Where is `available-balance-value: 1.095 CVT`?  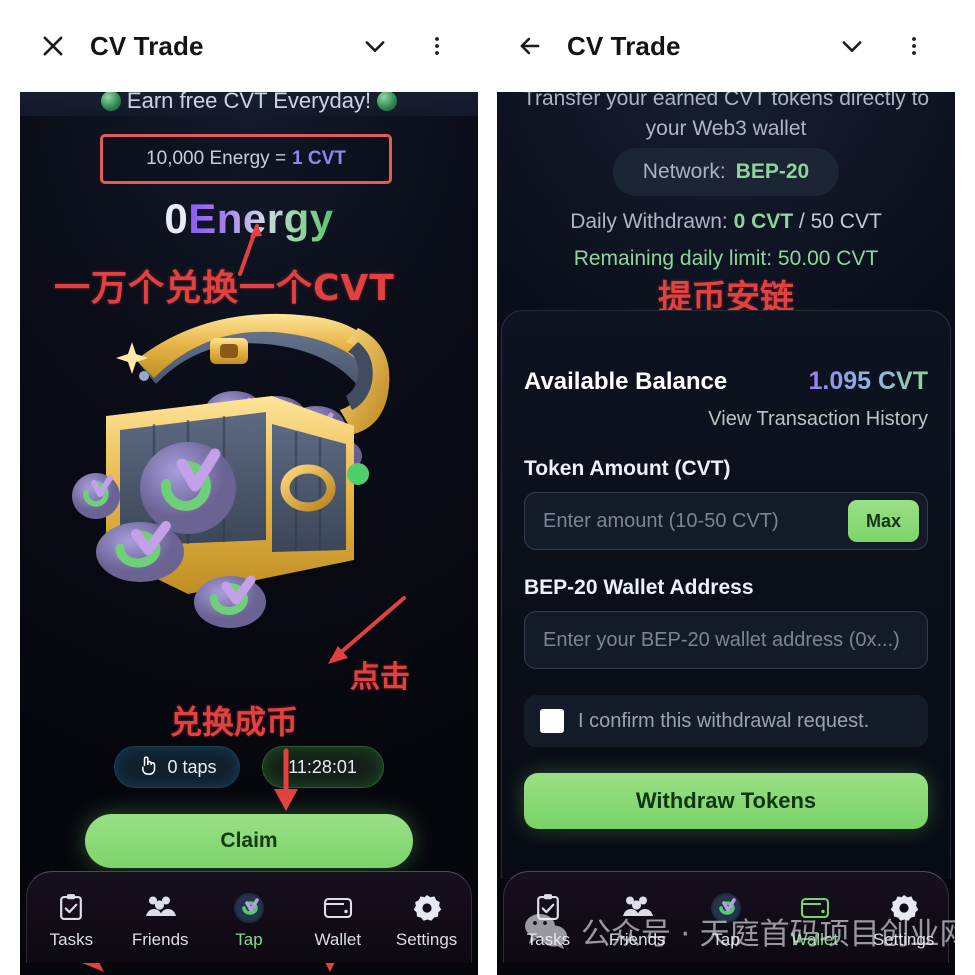 available-balance-value: 1.095 CVT is located at coordinates (868, 381).